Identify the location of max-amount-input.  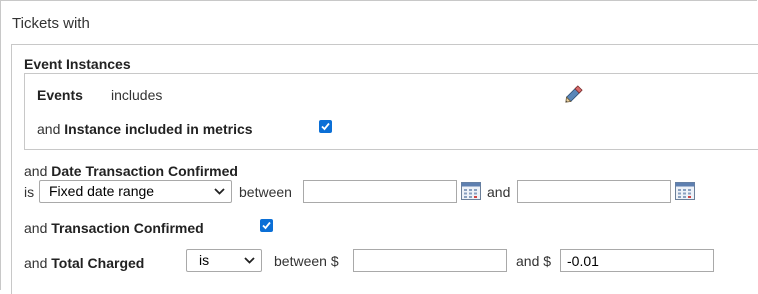
(637, 260).